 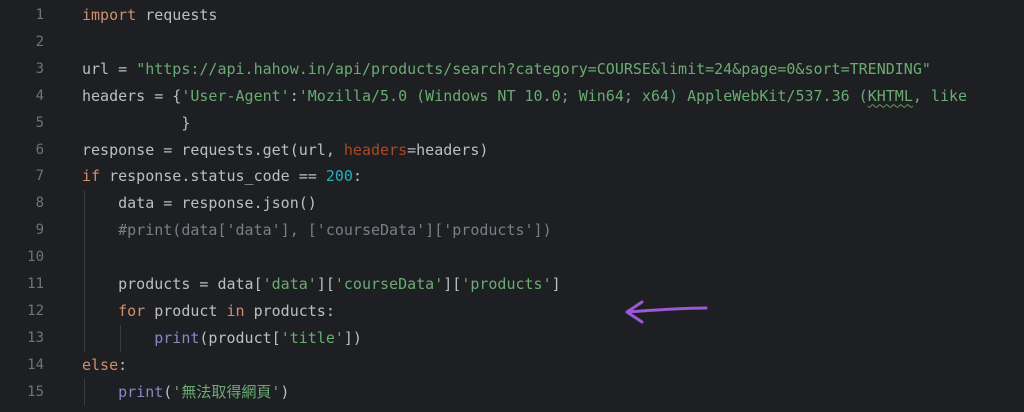 What do you see at coordinates (226, 391) in the screenshot?
I see `code-token: '無法取得網頁'` at bounding box center [226, 391].